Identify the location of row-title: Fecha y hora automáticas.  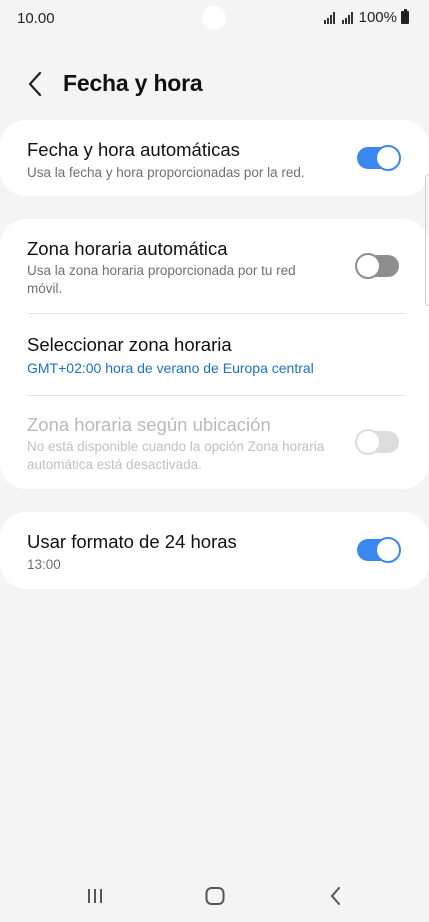
(133, 149).